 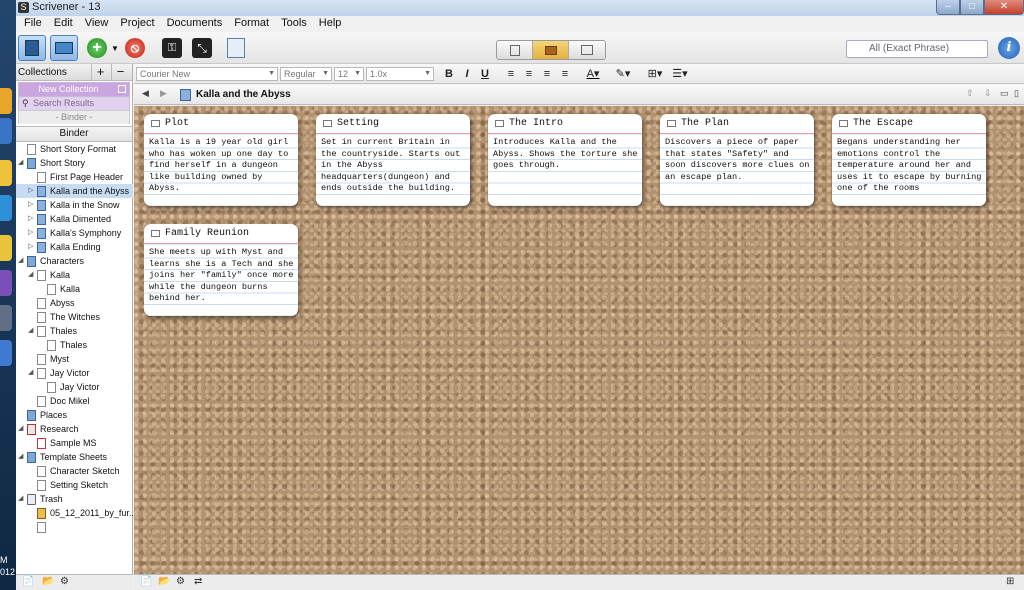 I want to click on menu-format: Format, so click(x=251, y=24).